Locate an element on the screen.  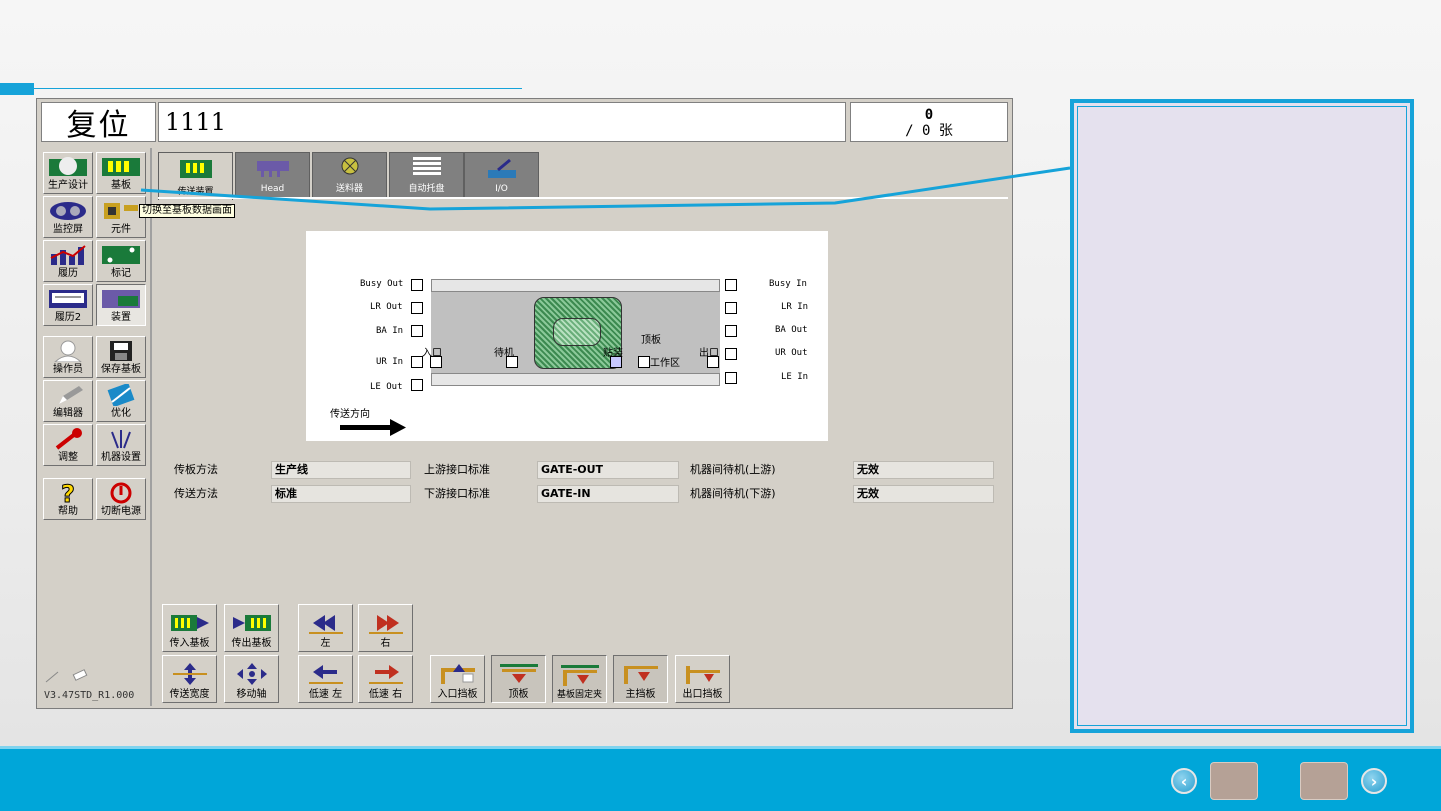
chevron-right-icon: › is located at coordinates (1374, 781).